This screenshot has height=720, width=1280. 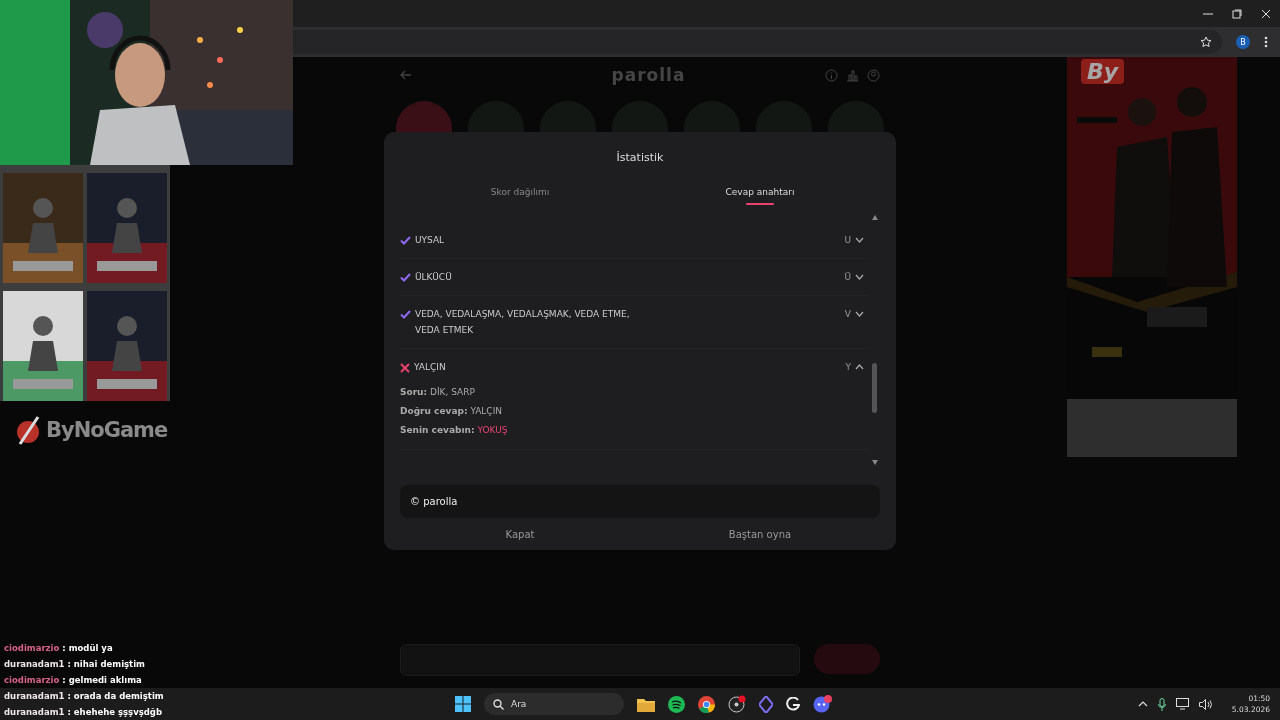 I want to click on chat-app-icon, so click(x=823, y=704).